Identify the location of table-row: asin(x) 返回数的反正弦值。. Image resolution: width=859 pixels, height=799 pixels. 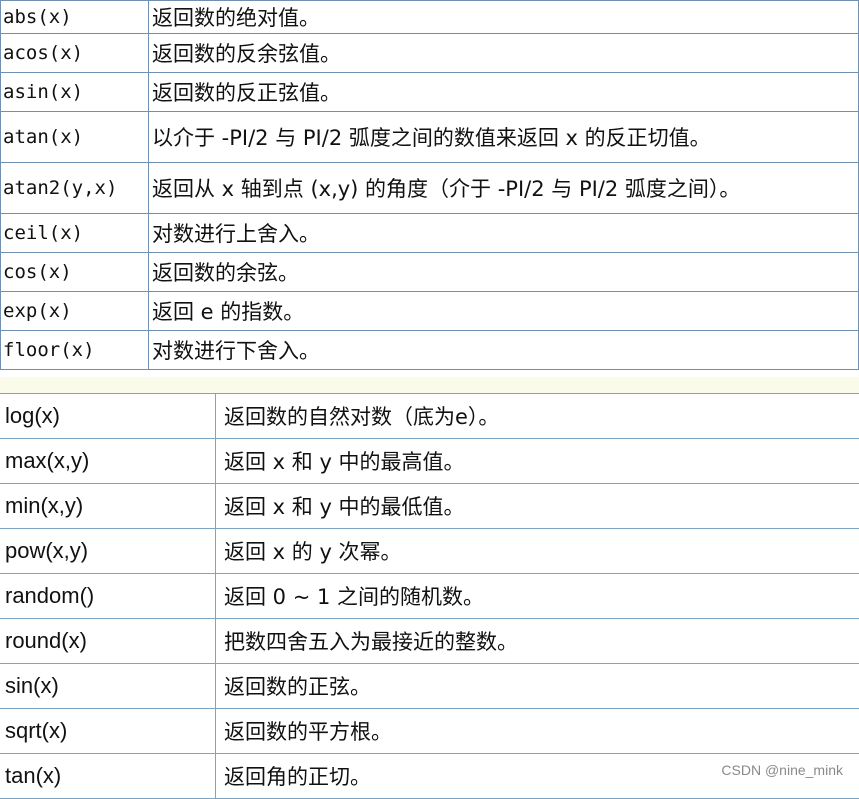
(430, 92).